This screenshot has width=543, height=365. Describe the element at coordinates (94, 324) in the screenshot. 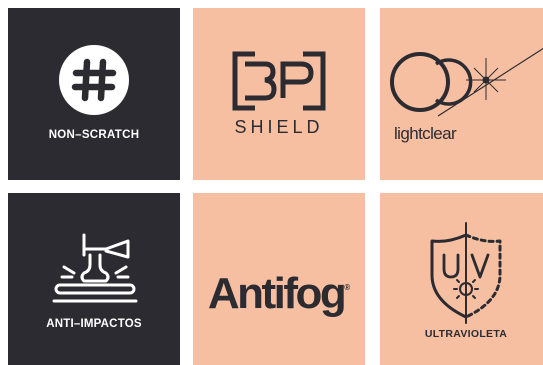

I see `tile-label: ANTI–IMPACTOS` at that location.